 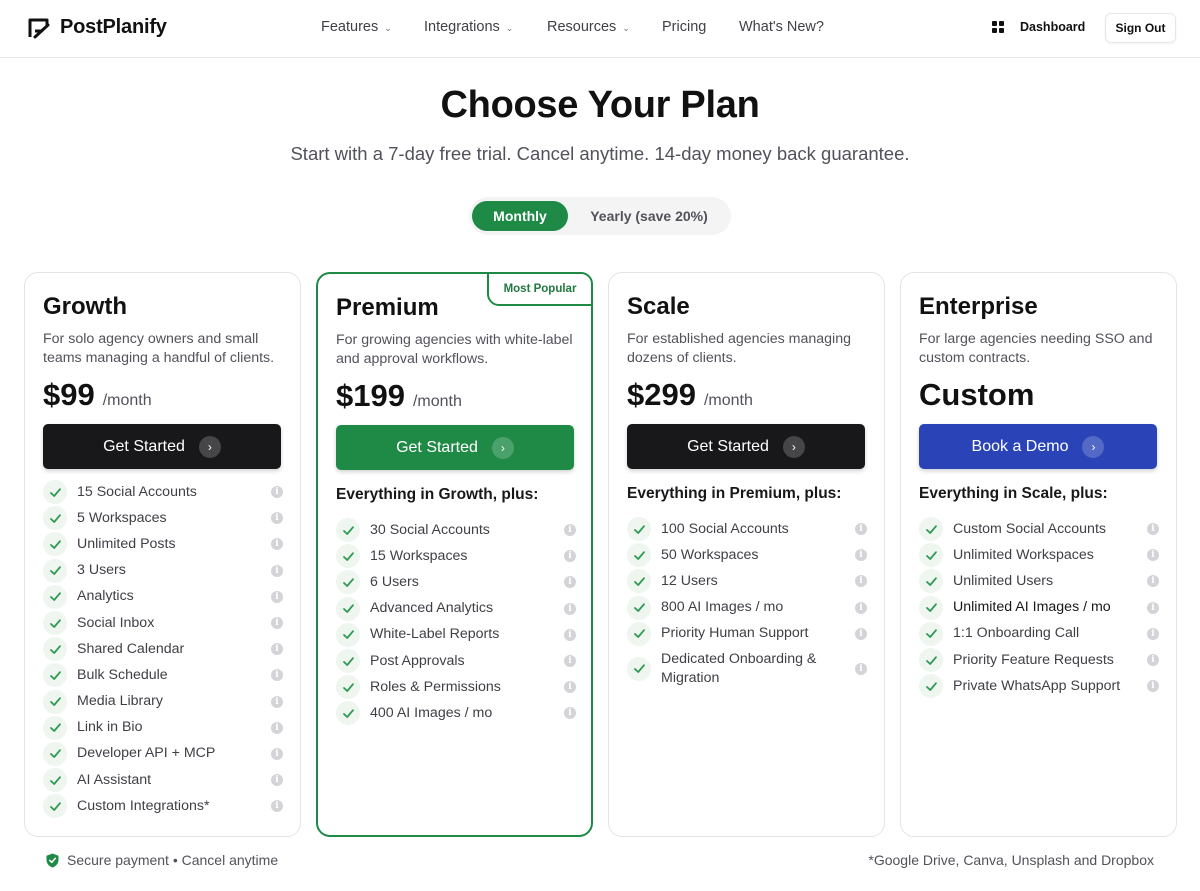 What do you see at coordinates (456, 687) in the screenshot?
I see `feature-item: Roles & Permissions i` at bounding box center [456, 687].